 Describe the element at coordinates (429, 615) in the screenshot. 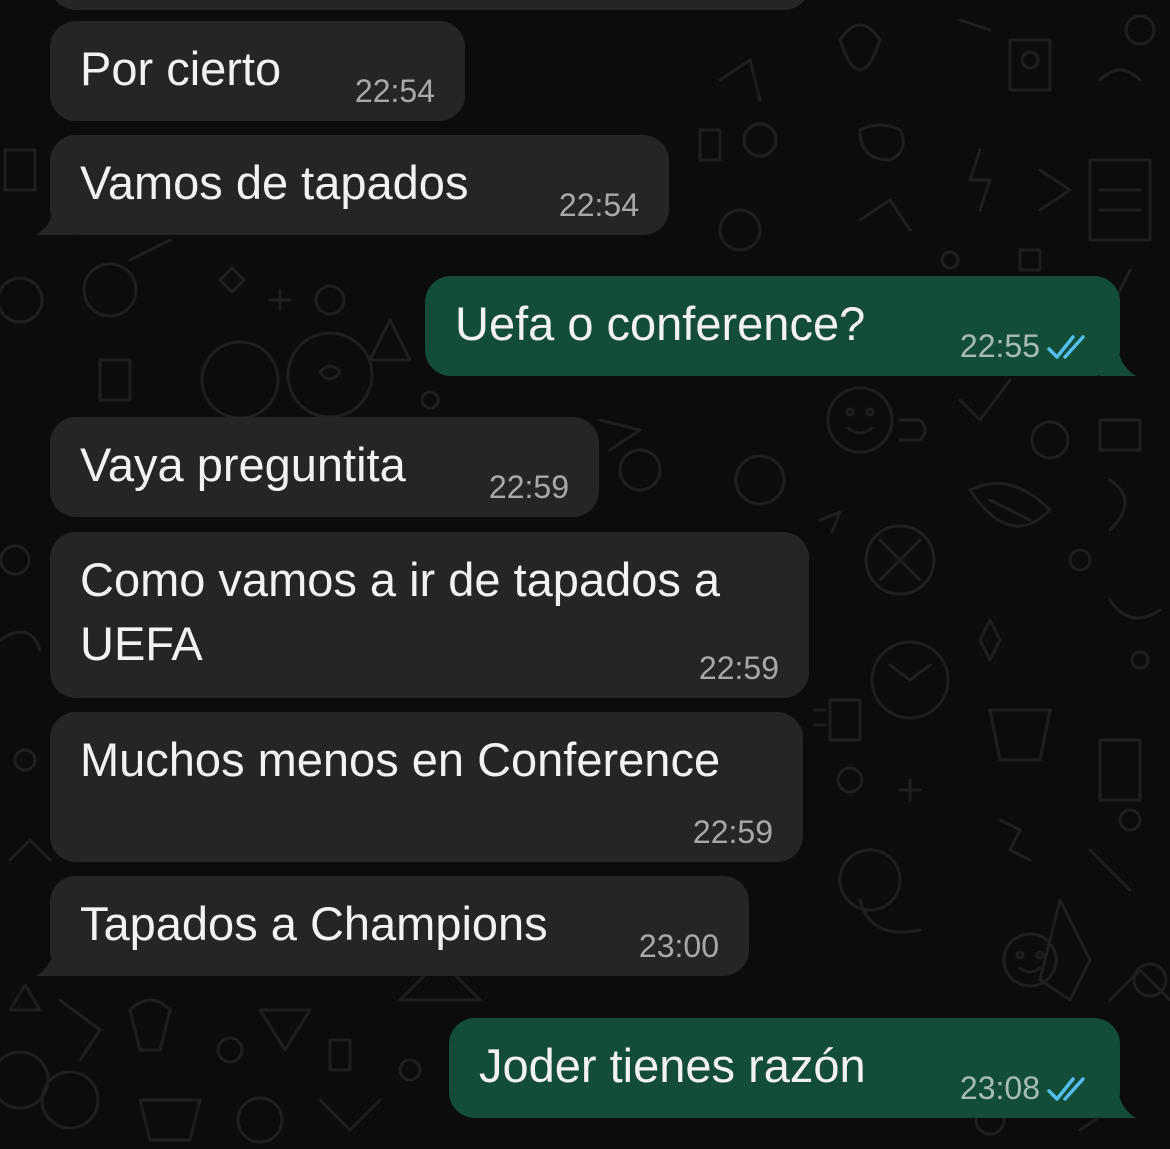

I see `message-bubble-incoming: Como vamos a ir de tapados a UEFA 22:59` at that location.